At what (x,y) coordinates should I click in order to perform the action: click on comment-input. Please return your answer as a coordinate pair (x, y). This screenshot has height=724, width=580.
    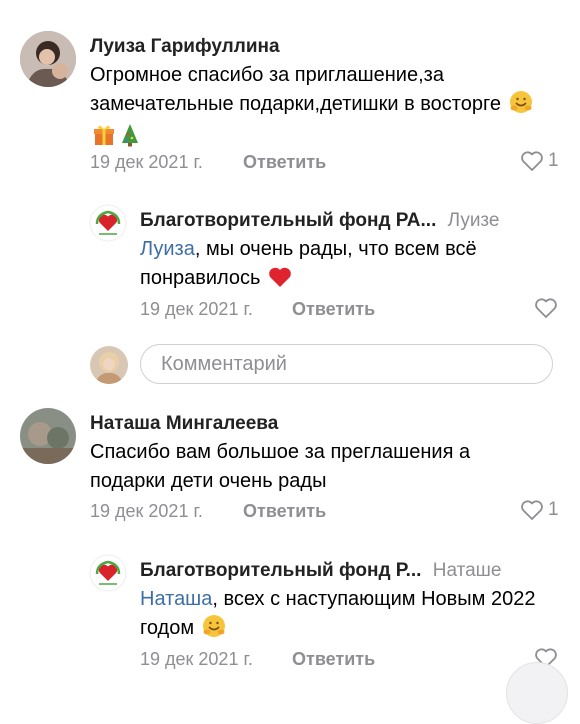
    Looking at the image, I should click on (355, 364).